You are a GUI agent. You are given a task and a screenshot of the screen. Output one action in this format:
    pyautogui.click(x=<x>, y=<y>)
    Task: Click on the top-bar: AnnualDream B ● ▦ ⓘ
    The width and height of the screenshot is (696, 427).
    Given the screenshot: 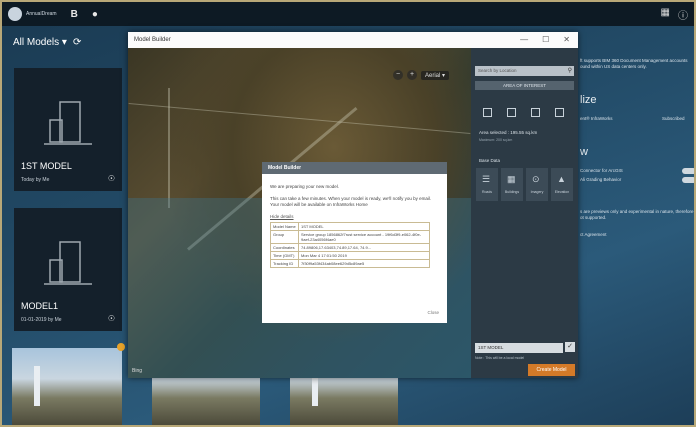 What is the action you would take?
    pyautogui.click(x=348, y=14)
    